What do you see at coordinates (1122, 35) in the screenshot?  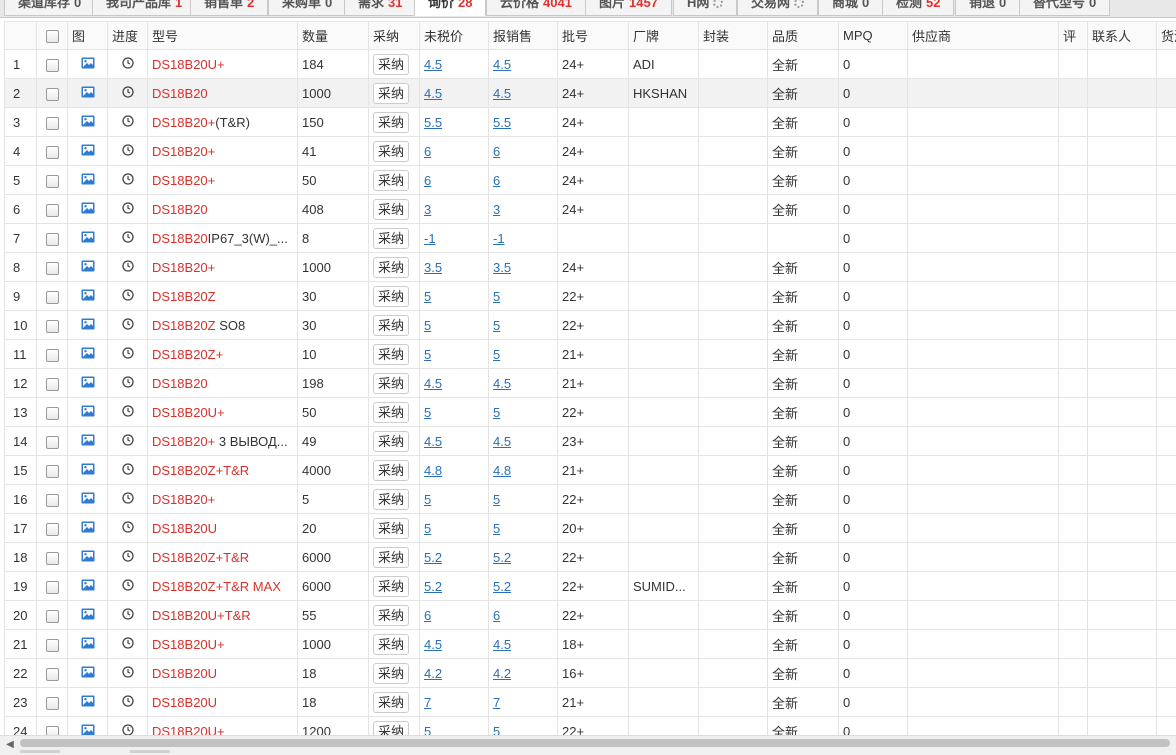 I see `col-contact: 联系人` at bounding box center [1122, 35].